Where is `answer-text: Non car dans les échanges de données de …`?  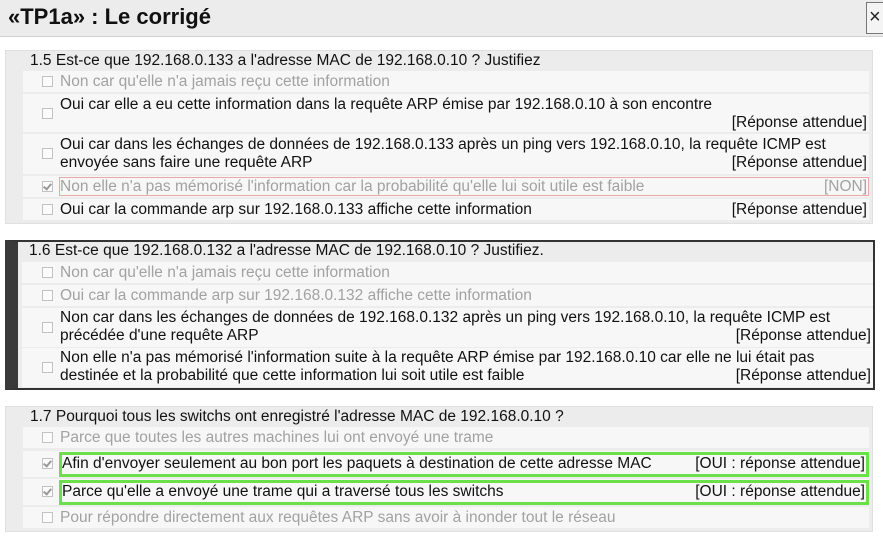 answer-text: Non car dans les échanges de données de … is located at coordinates (445, 317).